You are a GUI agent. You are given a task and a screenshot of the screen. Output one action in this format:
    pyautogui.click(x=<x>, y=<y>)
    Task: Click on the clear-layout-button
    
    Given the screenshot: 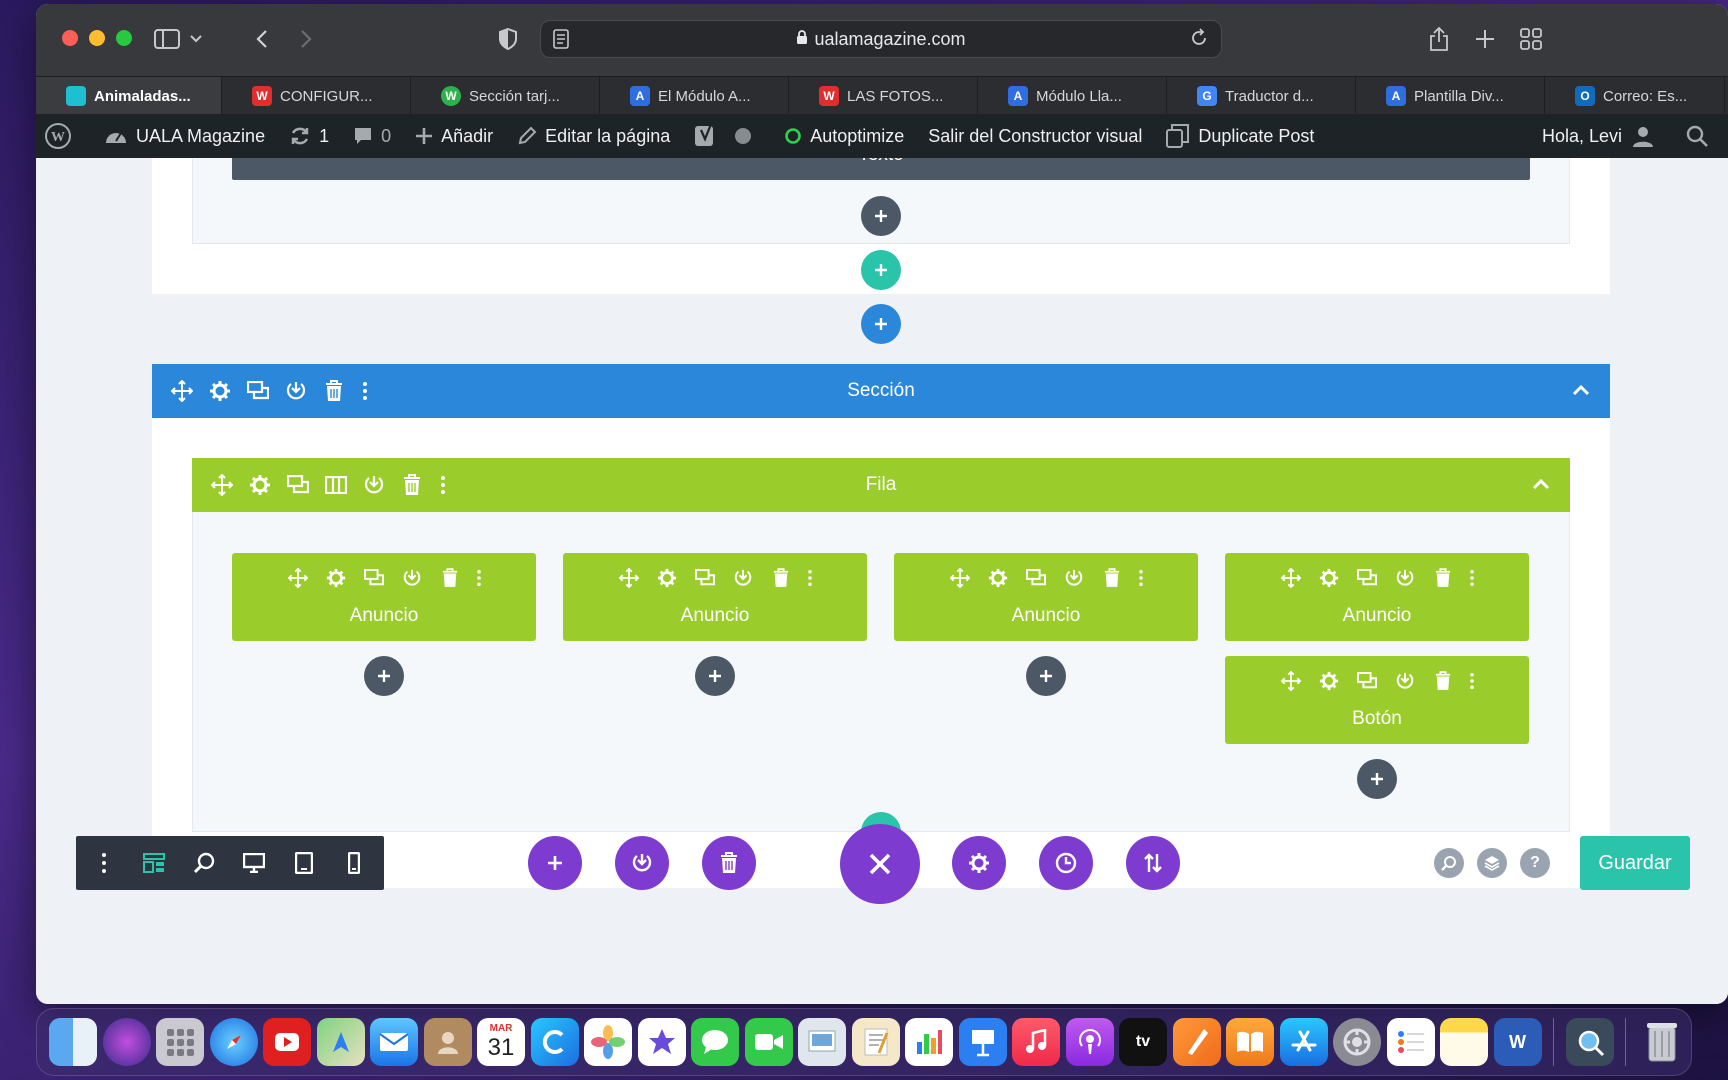 What is the action you would take?
    pyautogui.click(x=729, y=863)
    